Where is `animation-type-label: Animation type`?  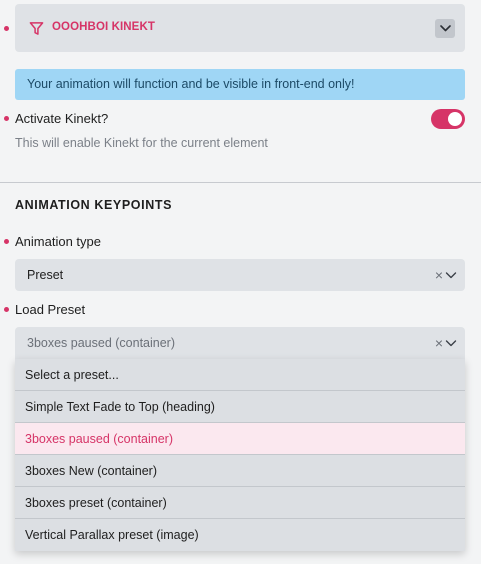 animation-type-label: Animation type is located at coordinates (58, 241).